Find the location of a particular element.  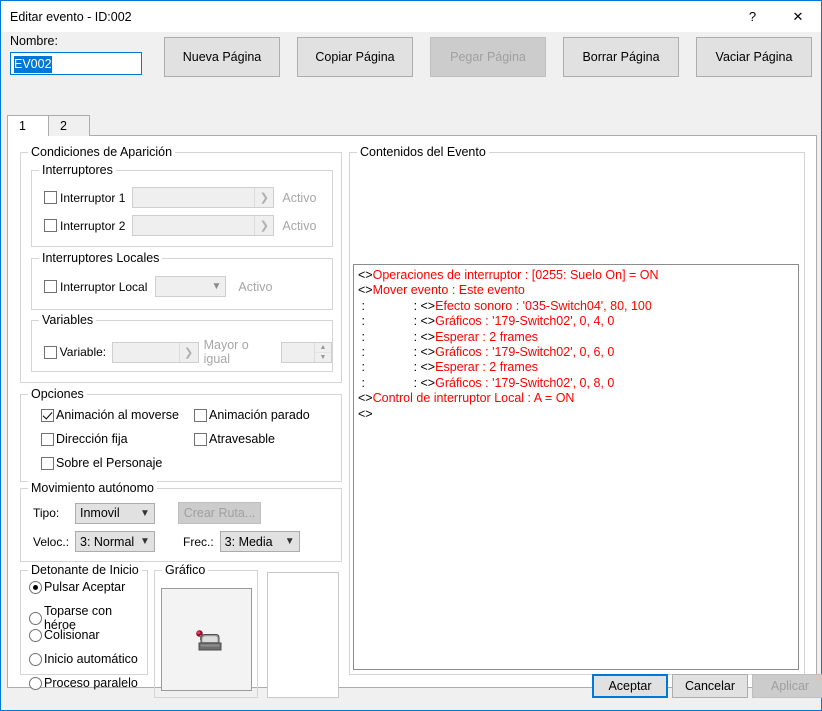

event-line-text: Gráficos : '179-Switch02', 0, 4, 0 is located at coordinates (525, 321).